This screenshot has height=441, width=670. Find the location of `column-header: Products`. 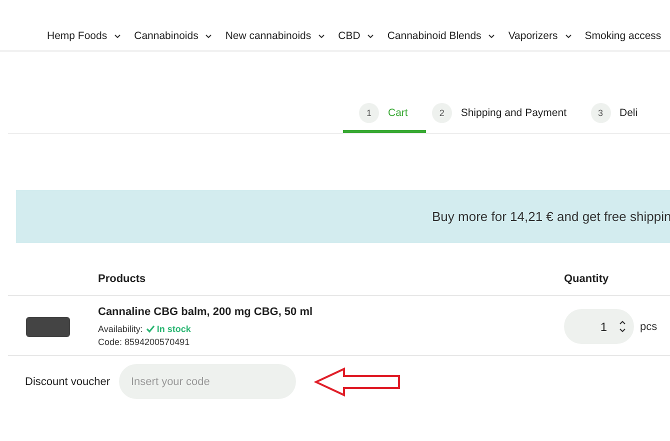

column-header: Products is located at coordinates (122, 279).